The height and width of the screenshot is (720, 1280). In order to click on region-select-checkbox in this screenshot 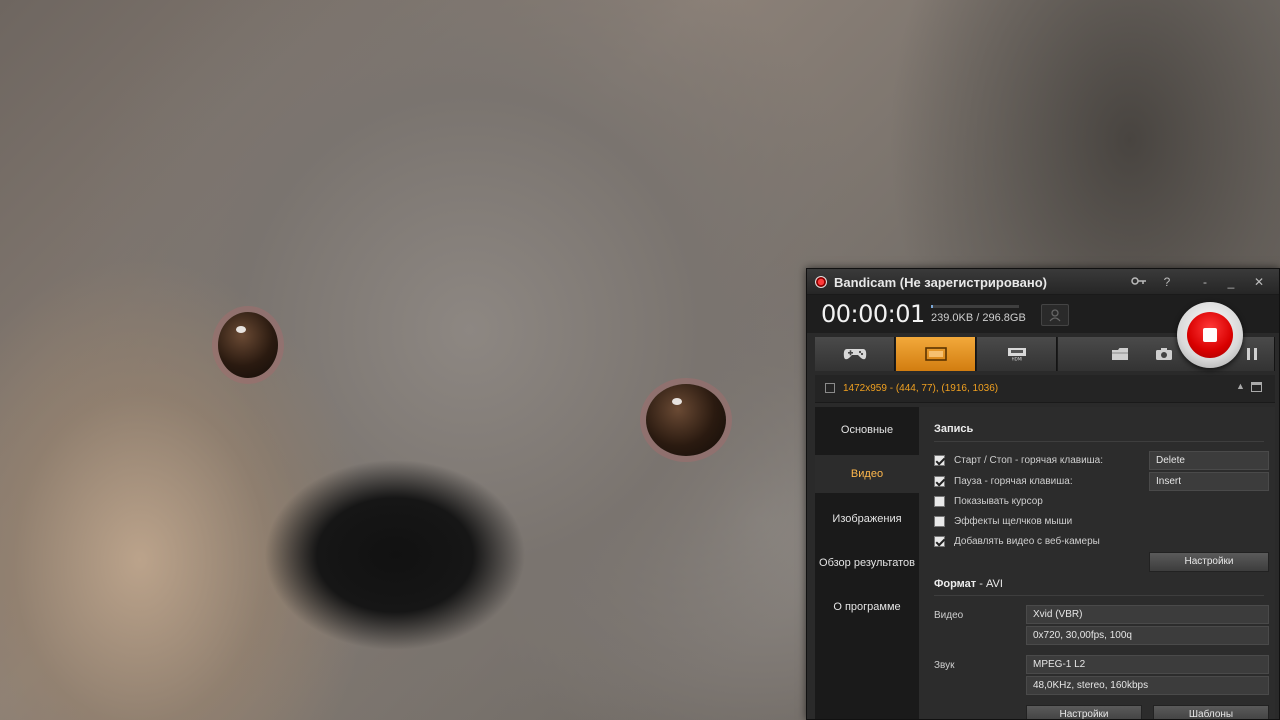, I will do `click(830, 388)`.